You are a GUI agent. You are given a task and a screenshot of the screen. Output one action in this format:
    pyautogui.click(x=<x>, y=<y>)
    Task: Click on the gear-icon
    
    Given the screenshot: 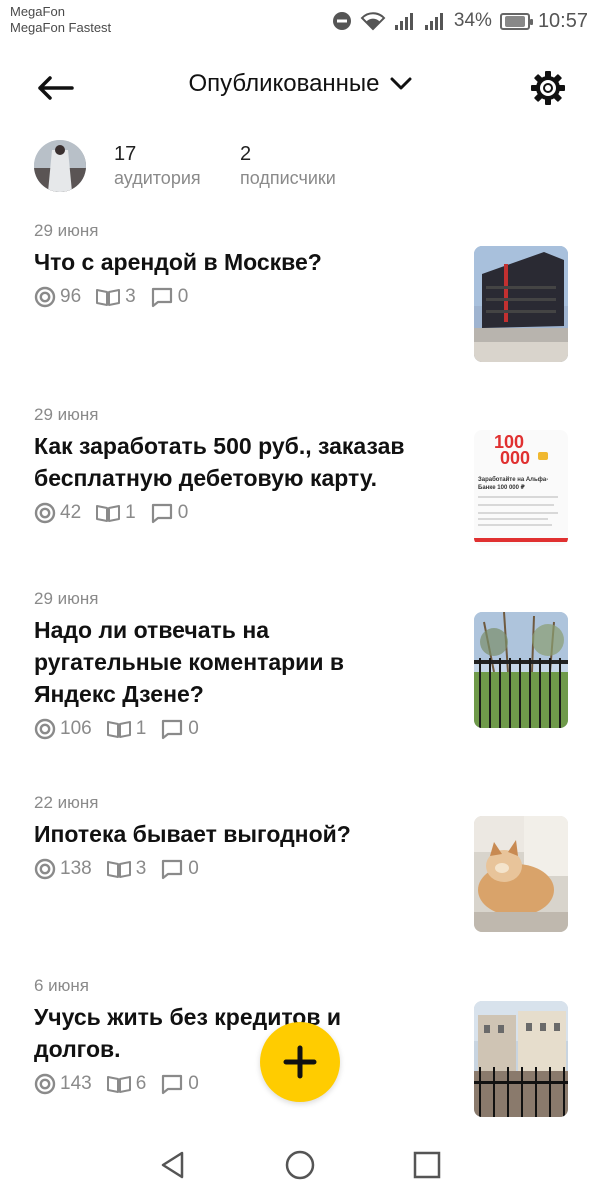 What is the action you would take?
    pyautogui.click(x=548, y=88)
    